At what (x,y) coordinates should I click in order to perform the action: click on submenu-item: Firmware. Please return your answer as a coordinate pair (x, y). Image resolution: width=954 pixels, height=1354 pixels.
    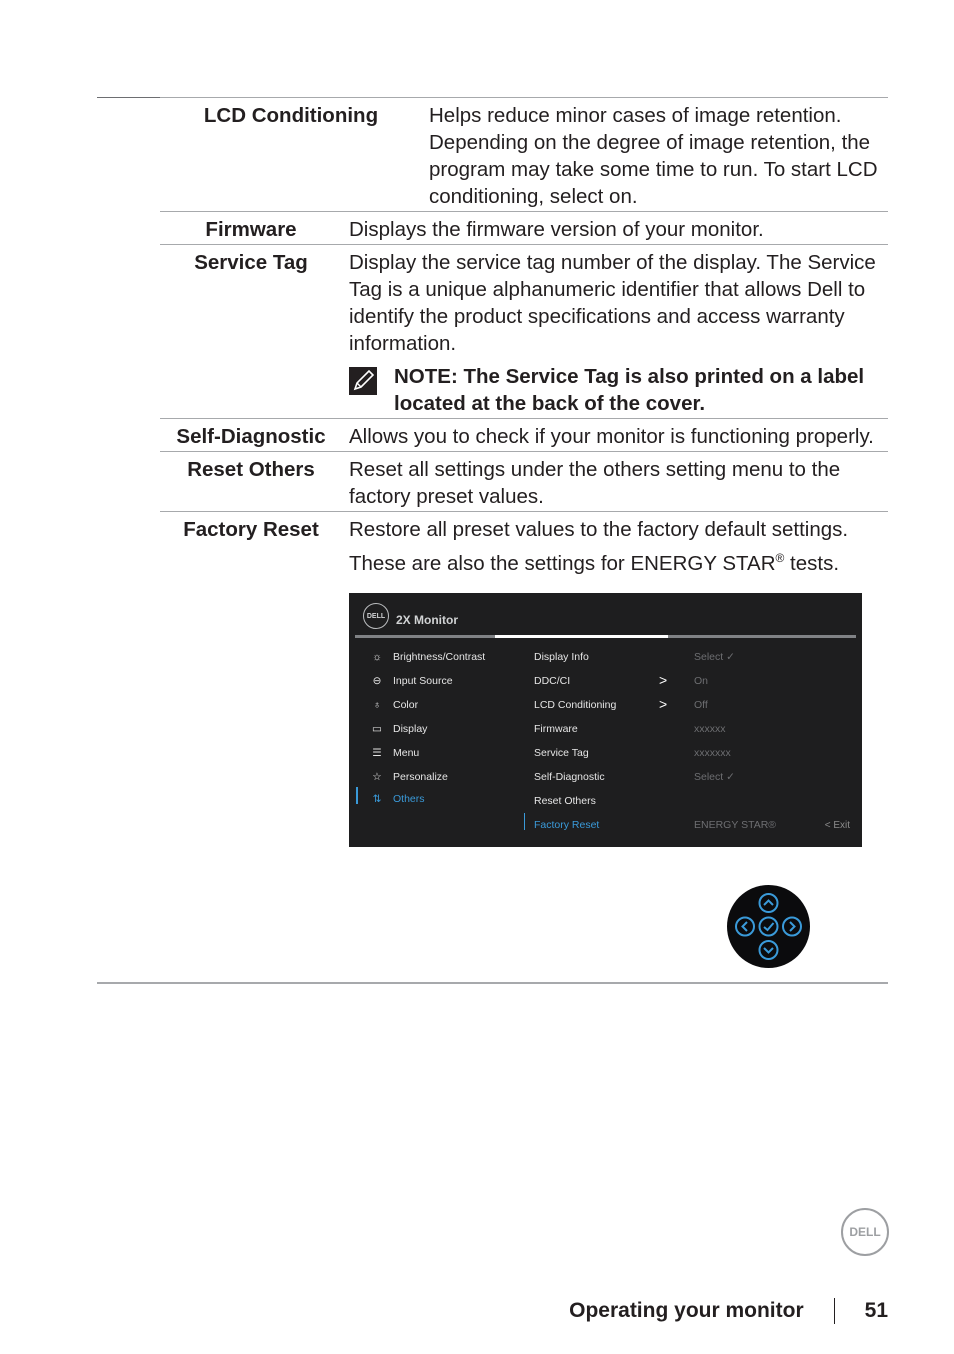
    Looking at the image, I should click on (575, 729).